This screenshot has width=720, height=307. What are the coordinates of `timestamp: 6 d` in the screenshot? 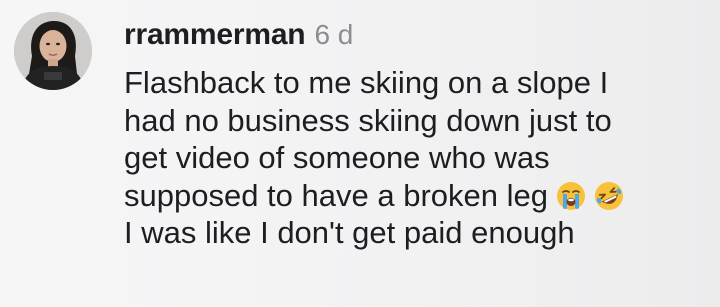 It's located at (333, 35).